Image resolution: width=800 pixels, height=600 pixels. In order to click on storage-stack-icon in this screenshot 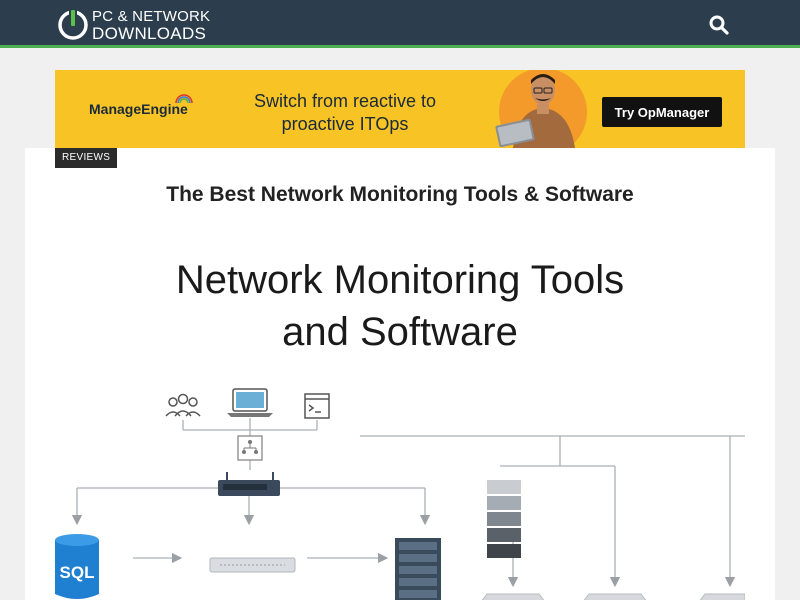, I will do `click(504, 519)`.